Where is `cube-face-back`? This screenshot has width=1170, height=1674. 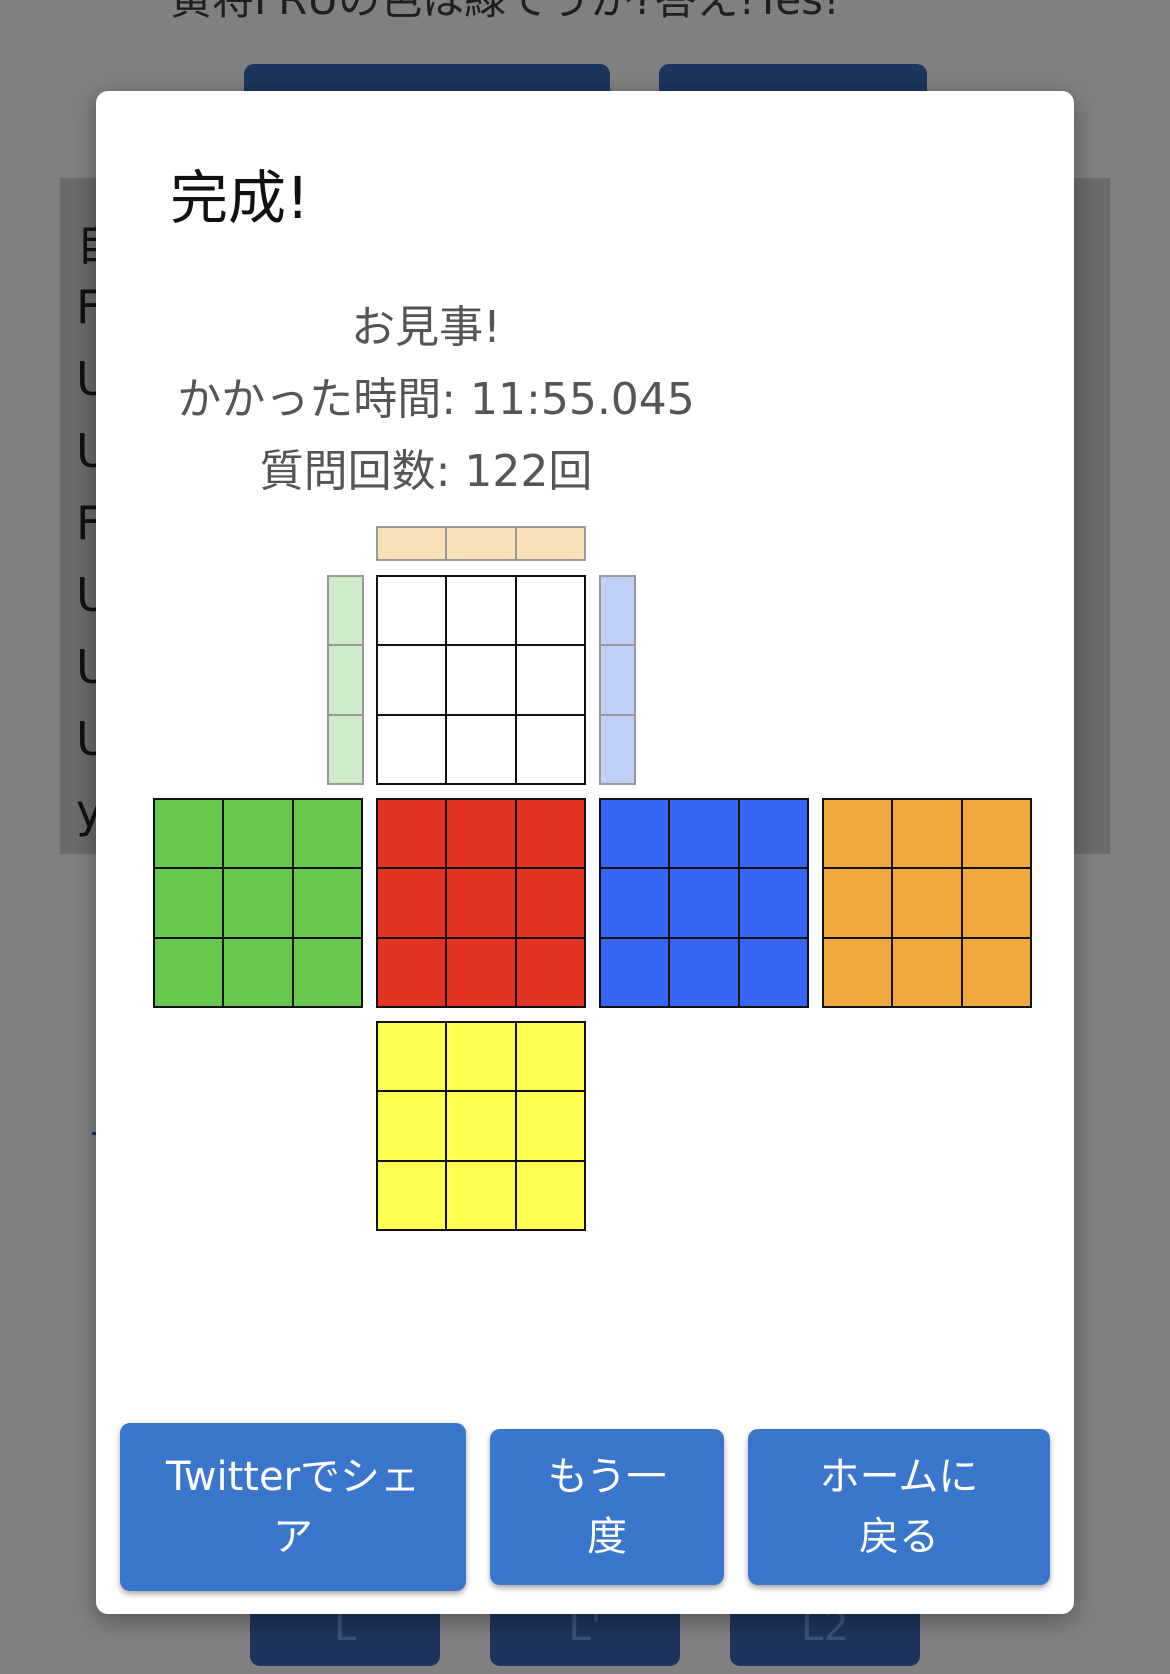 cube-face-back is located at coordinates (927, 903).